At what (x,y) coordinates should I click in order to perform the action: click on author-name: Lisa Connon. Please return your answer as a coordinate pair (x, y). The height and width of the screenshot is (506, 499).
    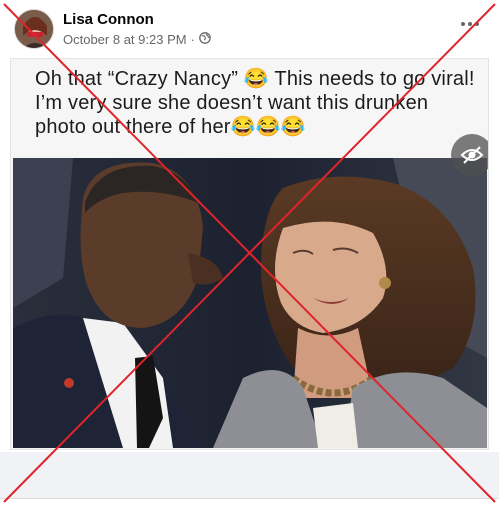
    Looking at the image, I should click on (108, 19).